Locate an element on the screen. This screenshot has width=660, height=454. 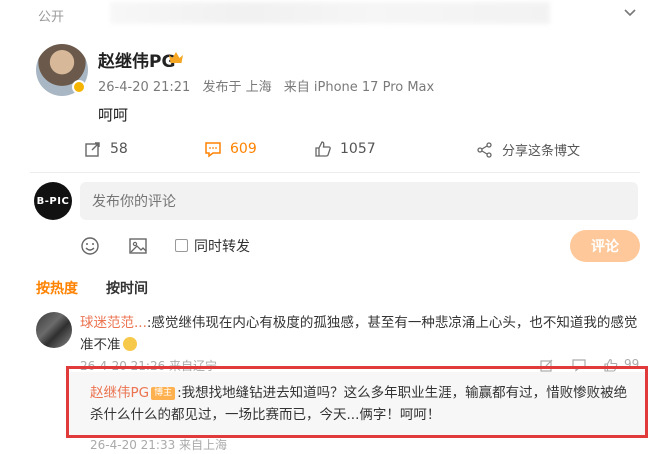
post-location: 发布于 上海 is located at coordinates (237, 87).